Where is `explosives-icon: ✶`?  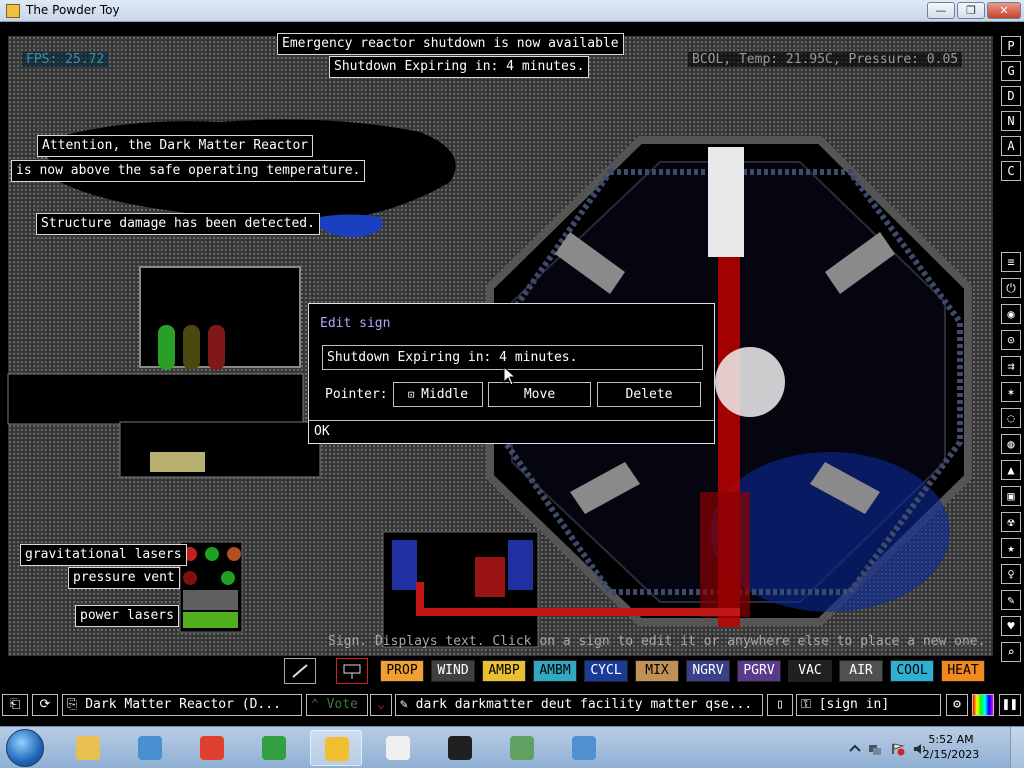
explosives-icon: ✶ is located at coordinates (1011, 392).